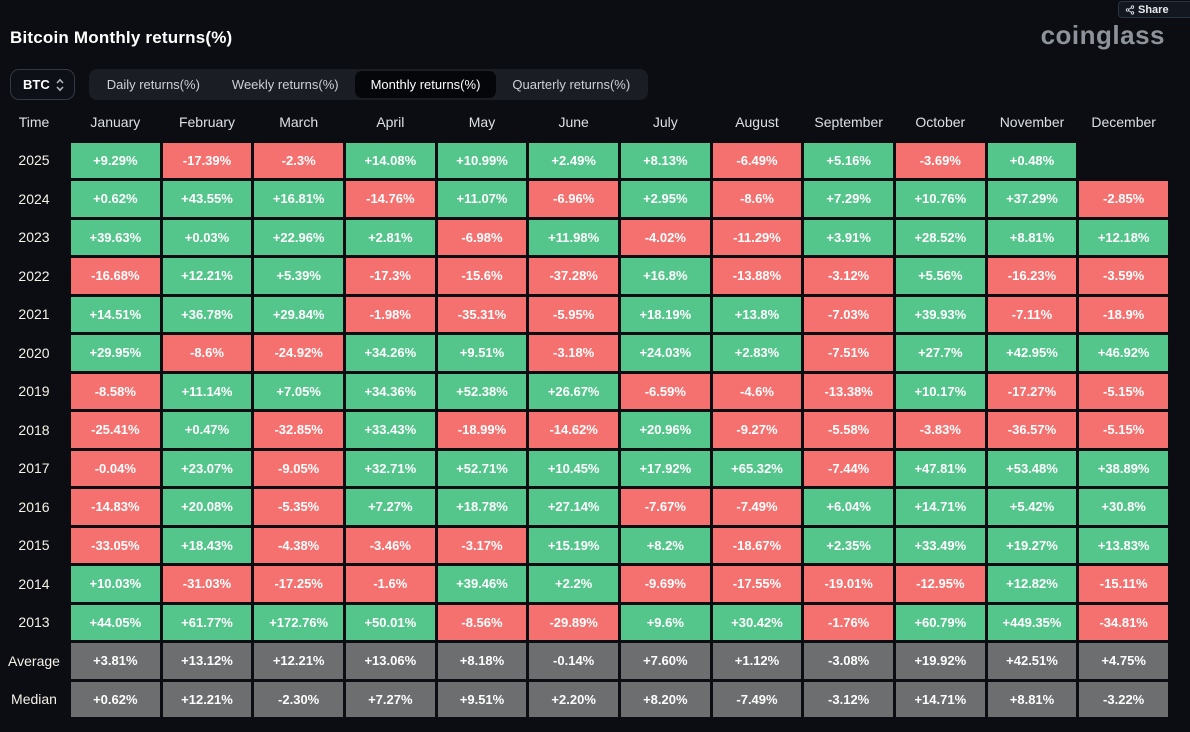 Image resolution: width=1190 pixels, height=732 pixels. Describe the element at coordinates (36, 84) in the screenshot. I see `coin-selector-value: BTC` at that location.